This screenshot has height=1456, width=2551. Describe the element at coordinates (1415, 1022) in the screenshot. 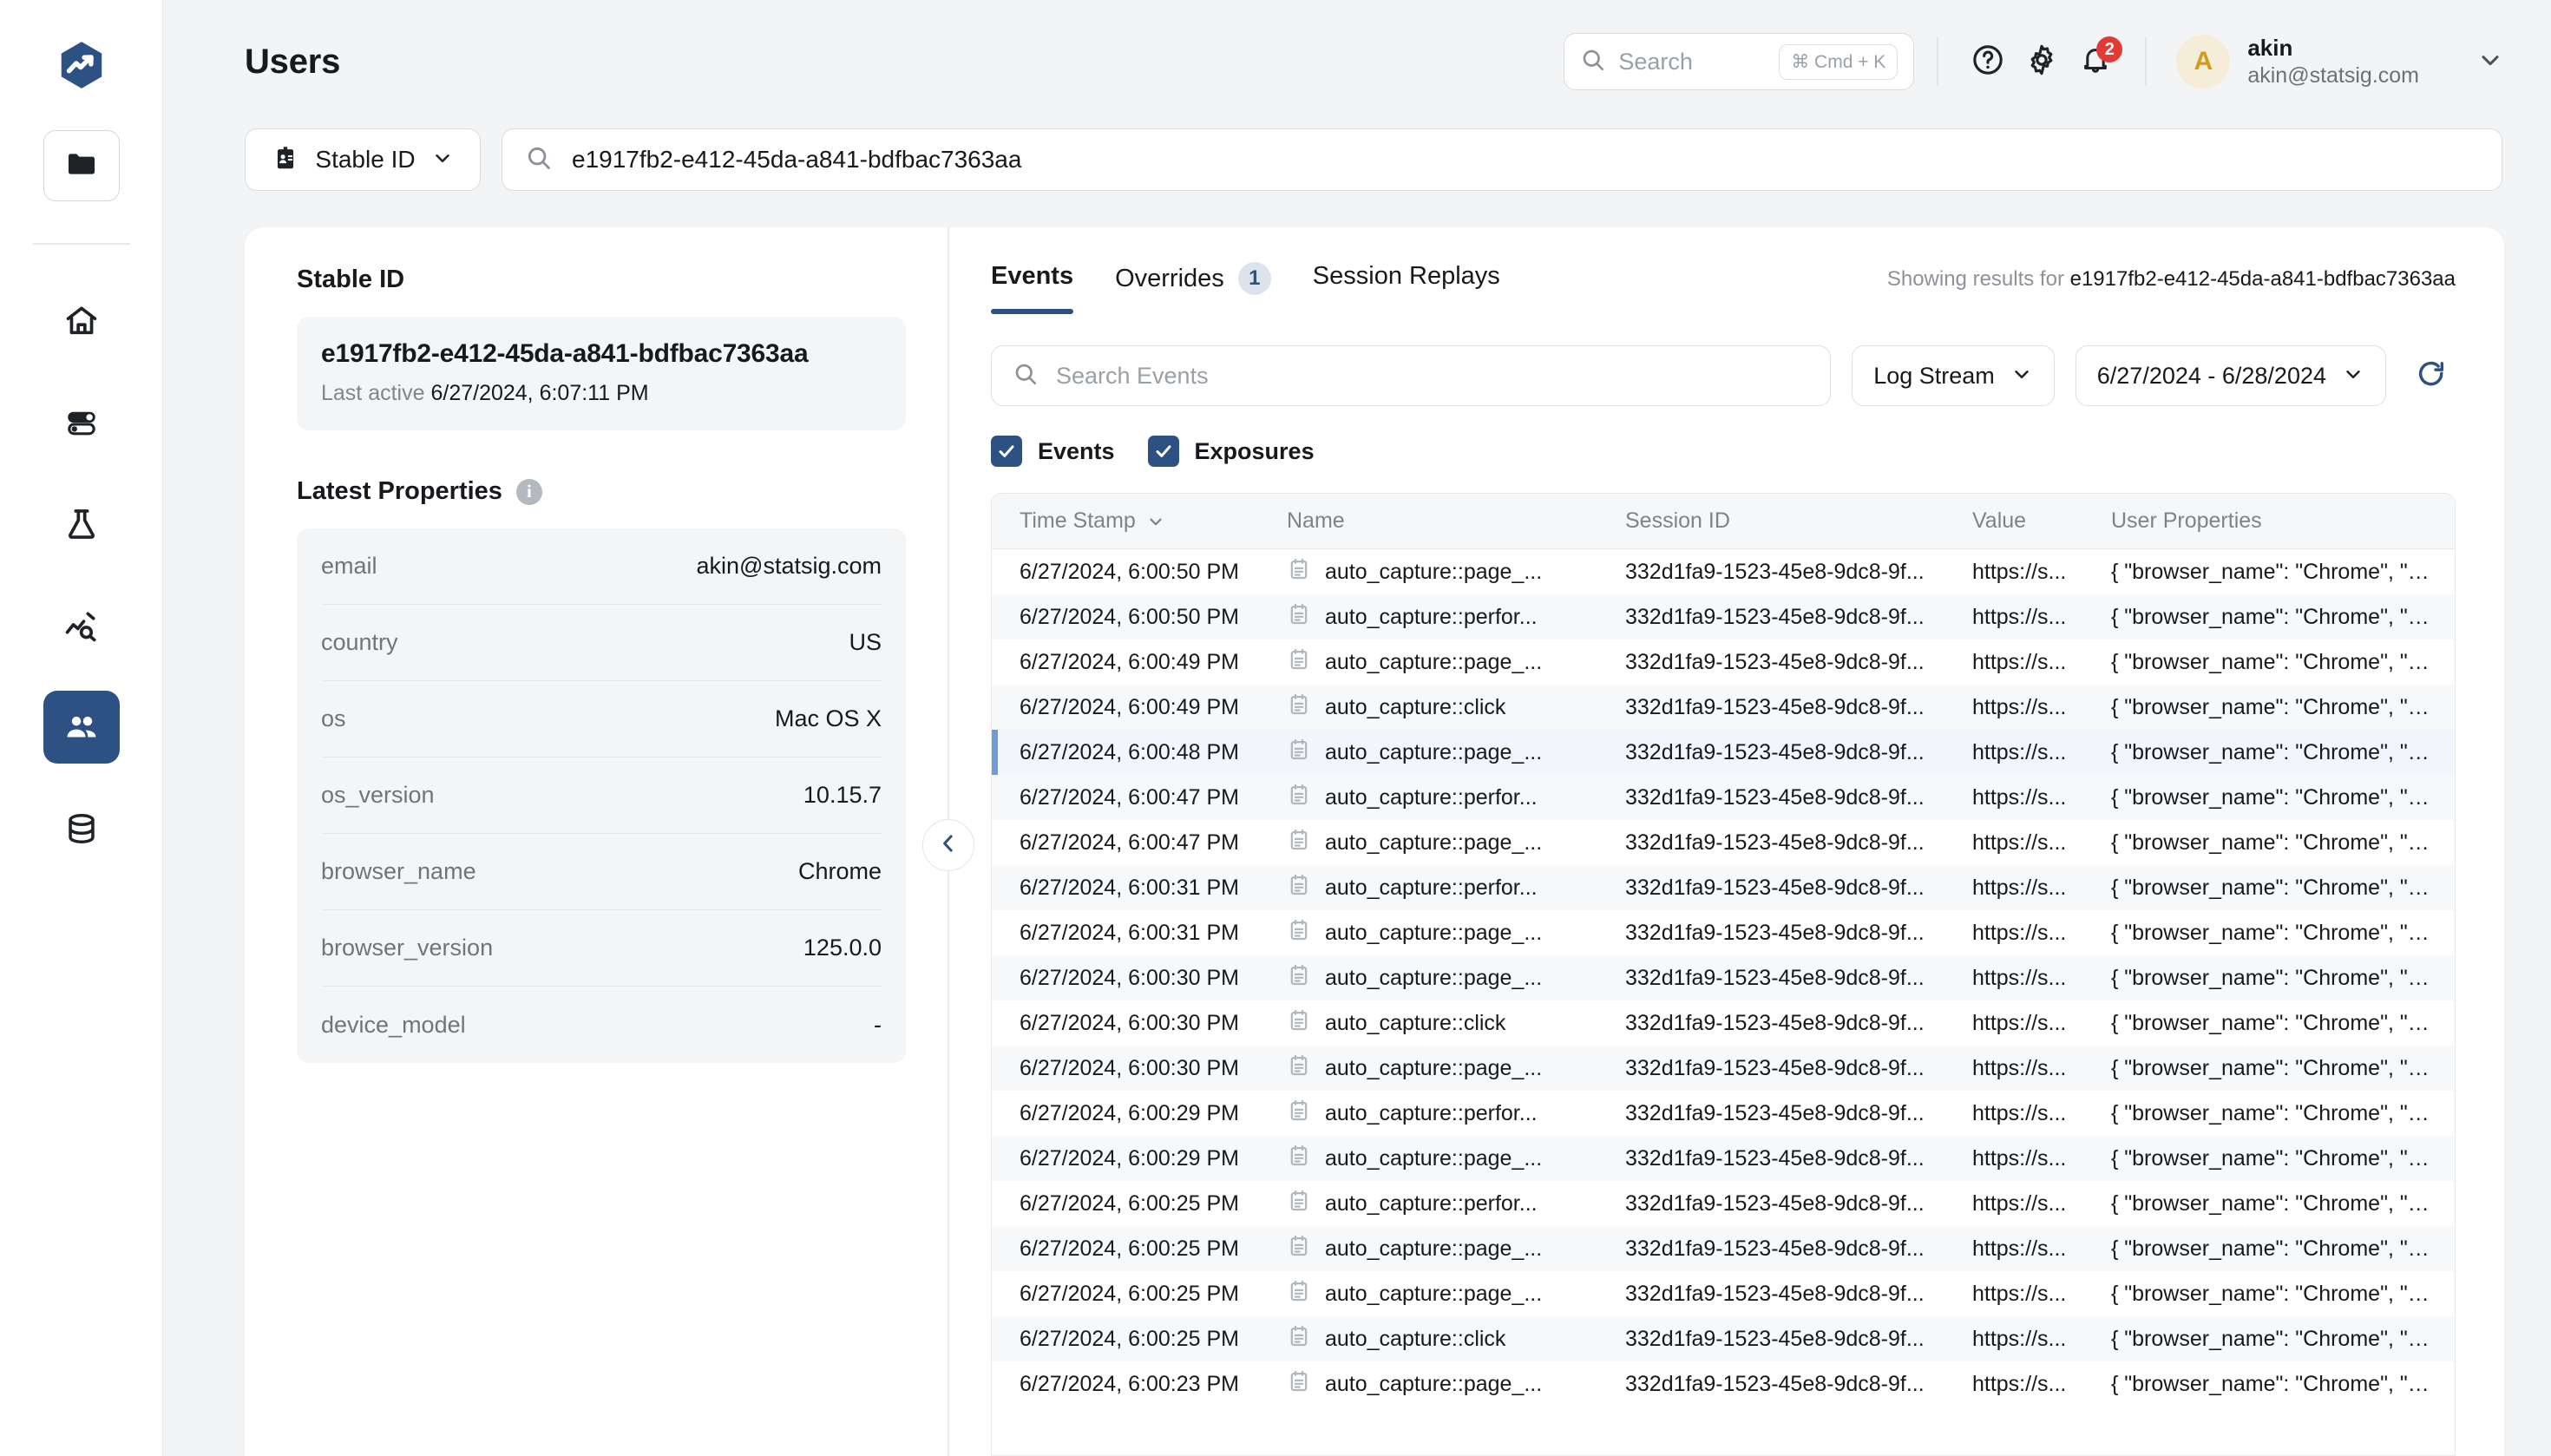

I see `event-name-label: auto_capture::click` at that location.